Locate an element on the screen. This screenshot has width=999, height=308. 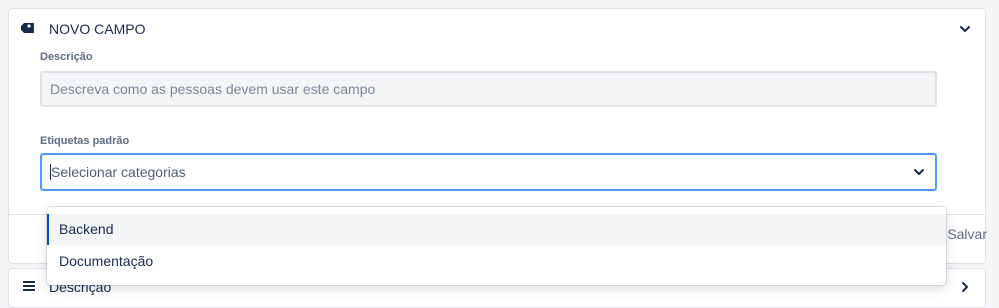
save-button: Salvar is located at coordinates (967, 234).